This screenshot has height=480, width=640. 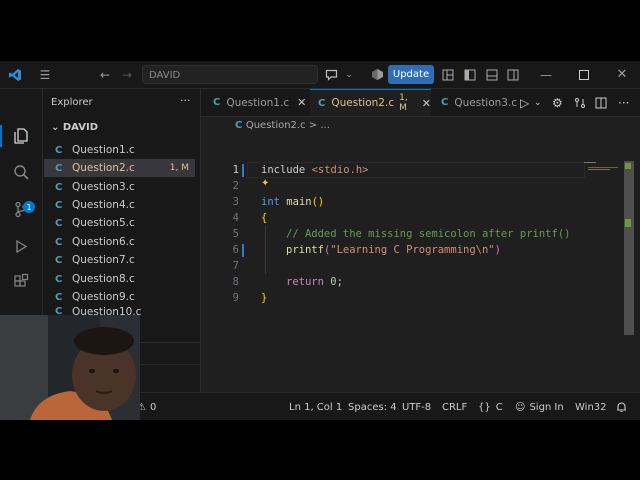 I want to click on toggle-panel-icon, so click(x=492, y=74).